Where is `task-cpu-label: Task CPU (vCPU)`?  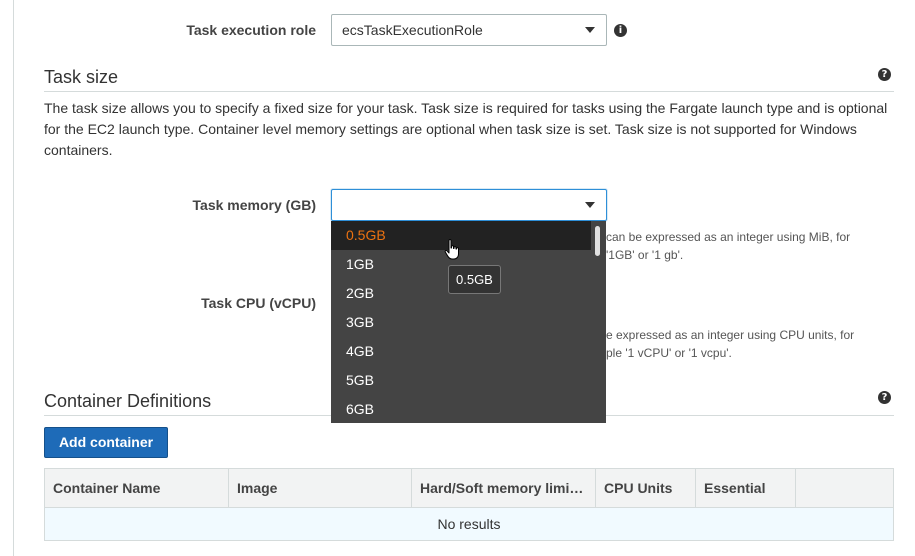
task-cpu-label: Task CPU (vCPU) is located at coordinates (258, 303).